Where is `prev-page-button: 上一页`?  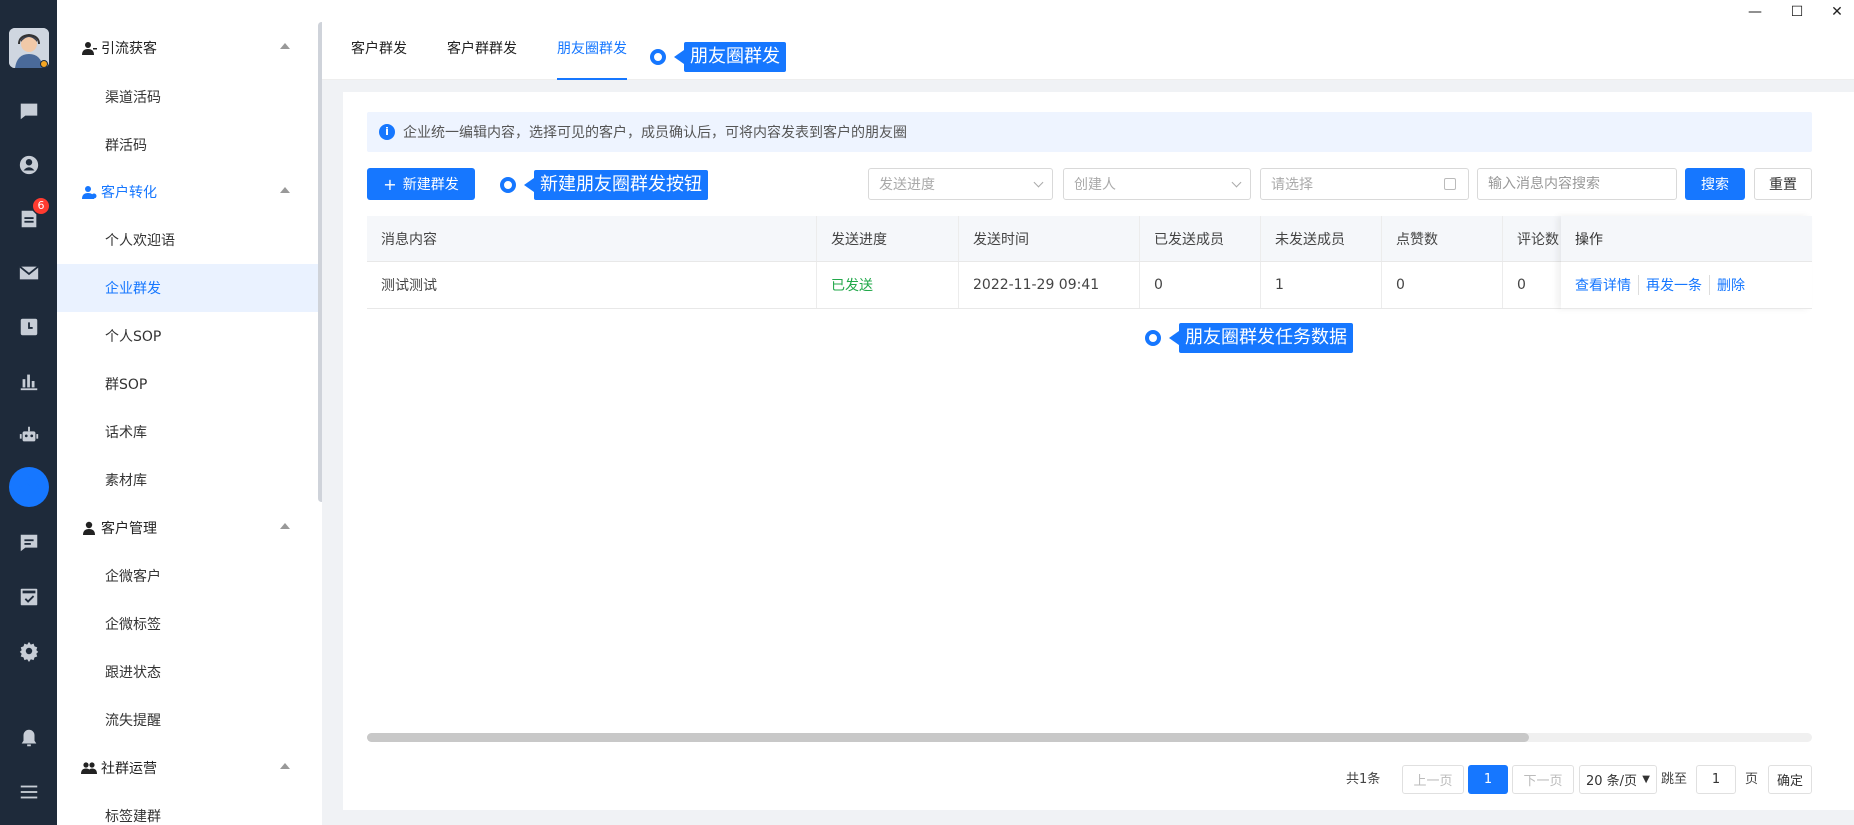
prev-page-button: 上一页 is located at coordinates (1433, 779).